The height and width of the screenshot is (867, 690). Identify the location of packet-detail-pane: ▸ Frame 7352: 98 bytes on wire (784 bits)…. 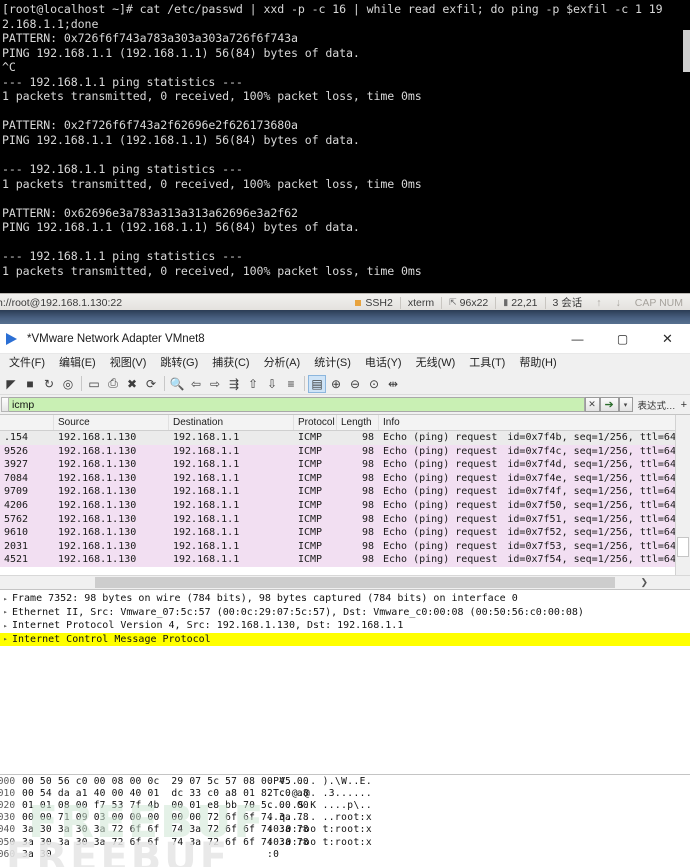
(345, 626).